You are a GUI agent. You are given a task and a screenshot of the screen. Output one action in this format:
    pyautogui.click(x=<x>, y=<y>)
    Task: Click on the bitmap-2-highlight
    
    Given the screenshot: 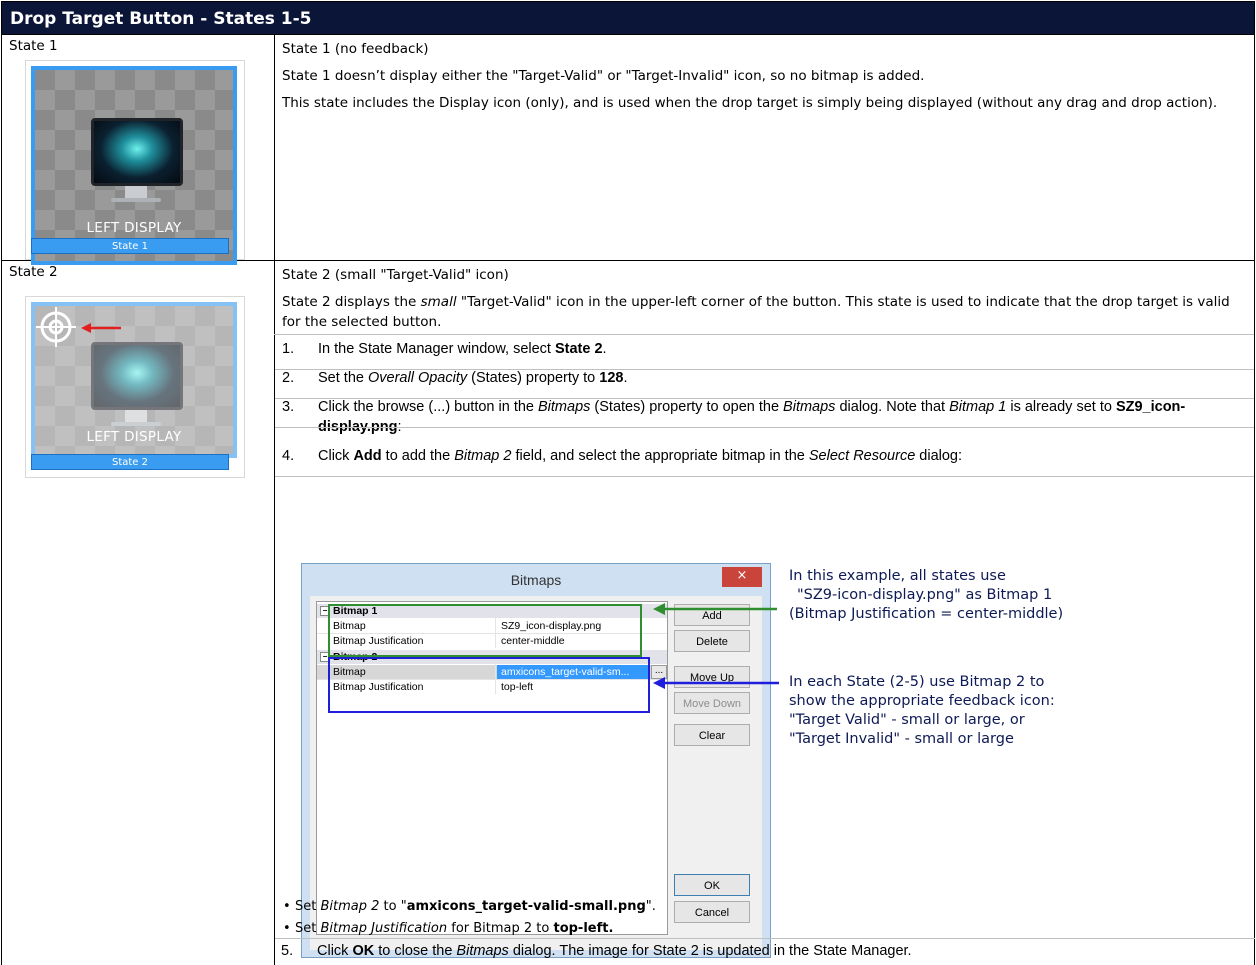 What is the action you would take?
    pyautogui.click(x=489, y=685)
    